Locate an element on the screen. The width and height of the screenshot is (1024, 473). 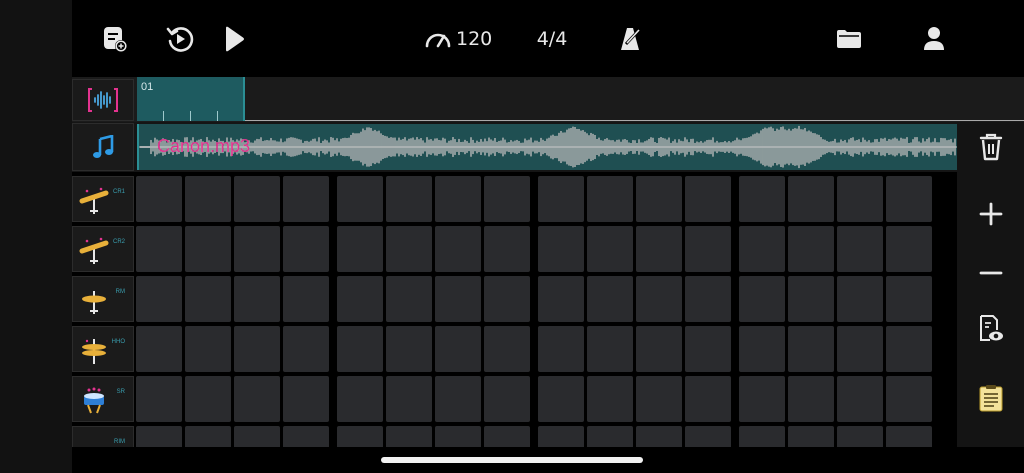
open-project-button is located at coordinates (849, 39).